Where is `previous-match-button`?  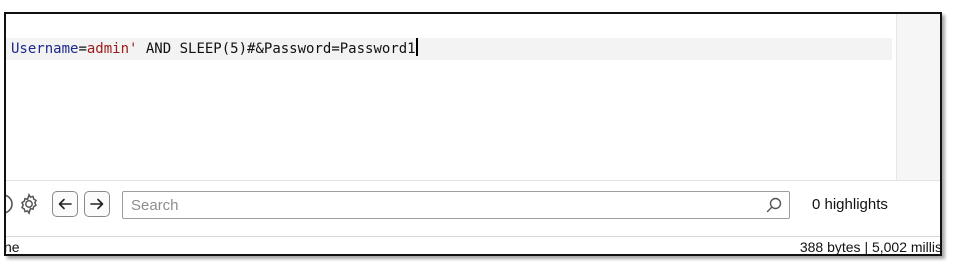 previous-match-button is located at coordinates (65, 204).